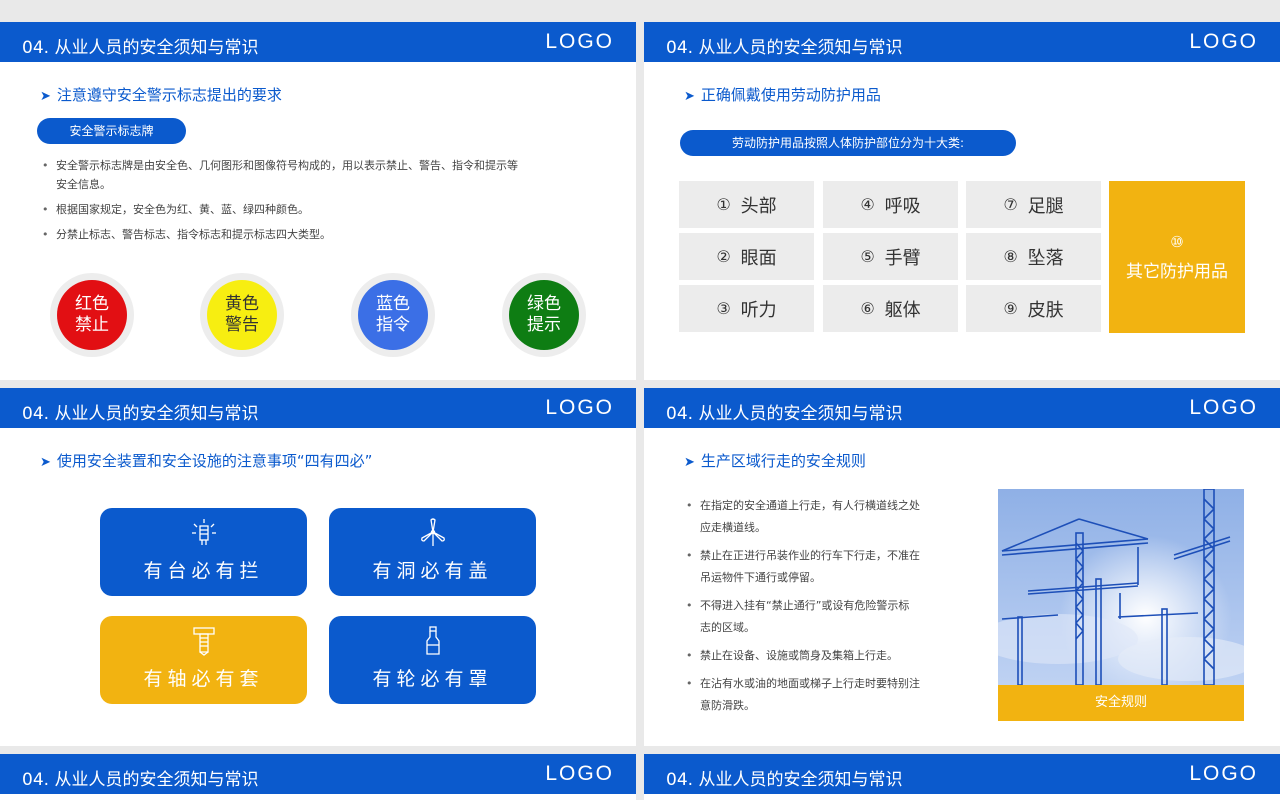 This screenshot has height=800, width=1280. Describe the element at coordinates (203, 571) in the screenshot. I see `rule-card-label: 有台必有拦` at that location.